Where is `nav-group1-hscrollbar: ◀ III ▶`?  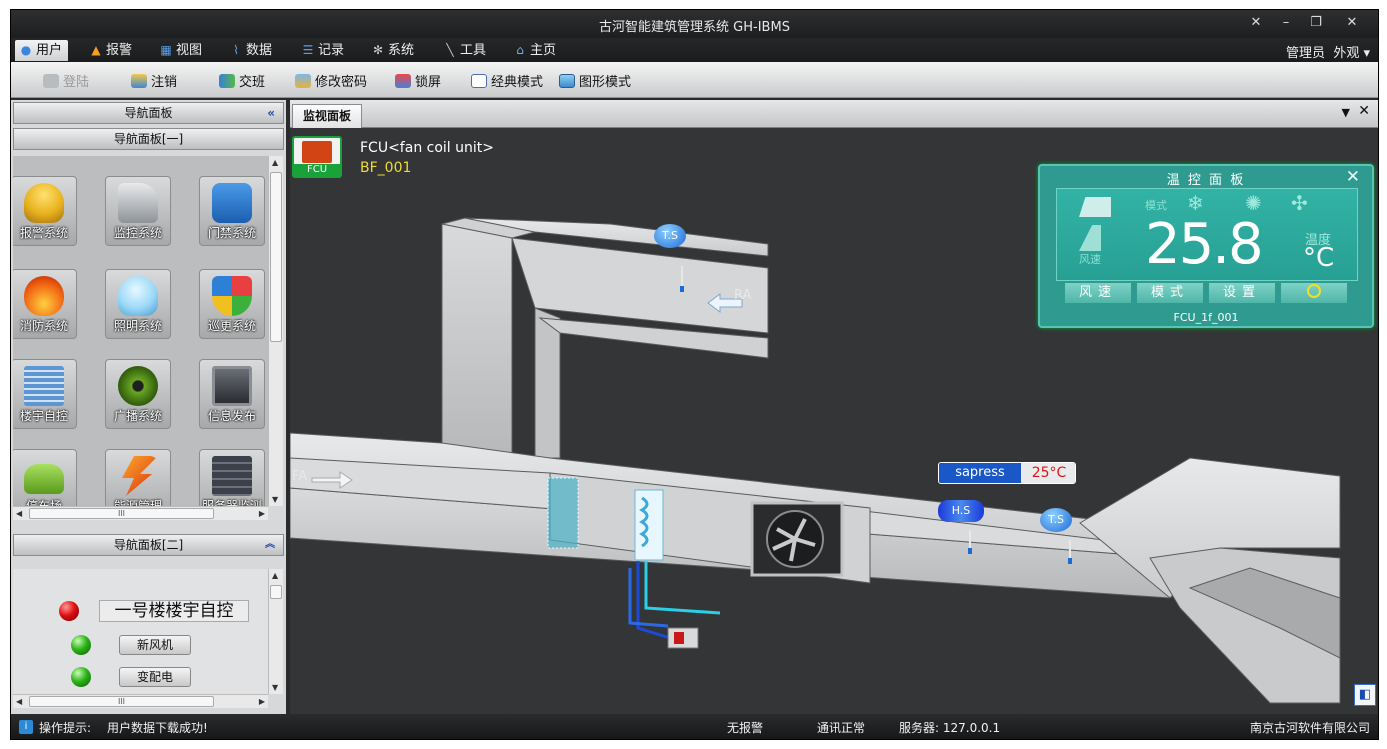
nav-group1-hscrollbar: ◀ III ▶ is located at coordinates (140, 513).